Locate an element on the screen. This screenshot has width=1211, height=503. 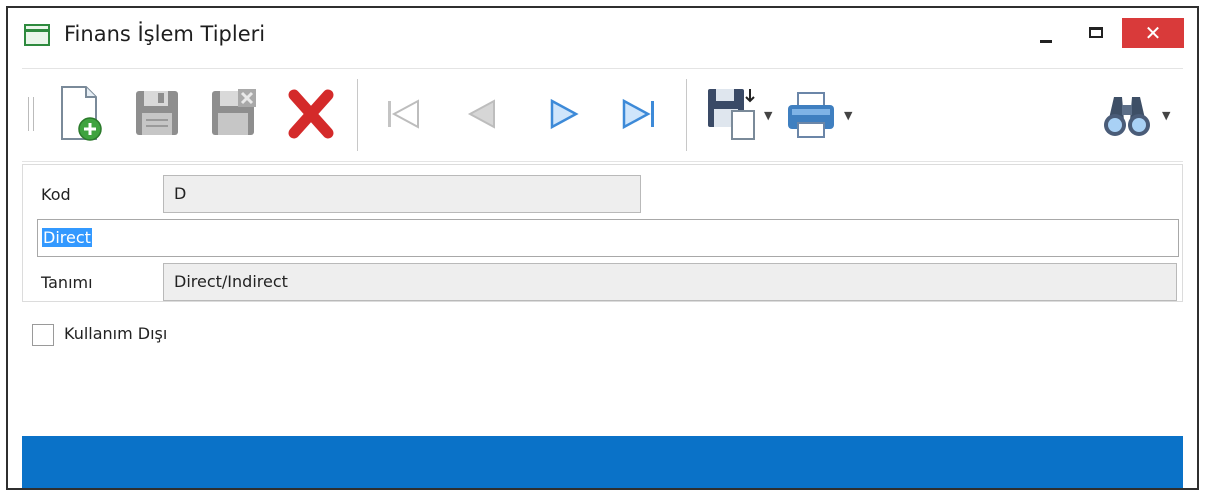
inactive-checkbox is located at coordinates (43, 335).